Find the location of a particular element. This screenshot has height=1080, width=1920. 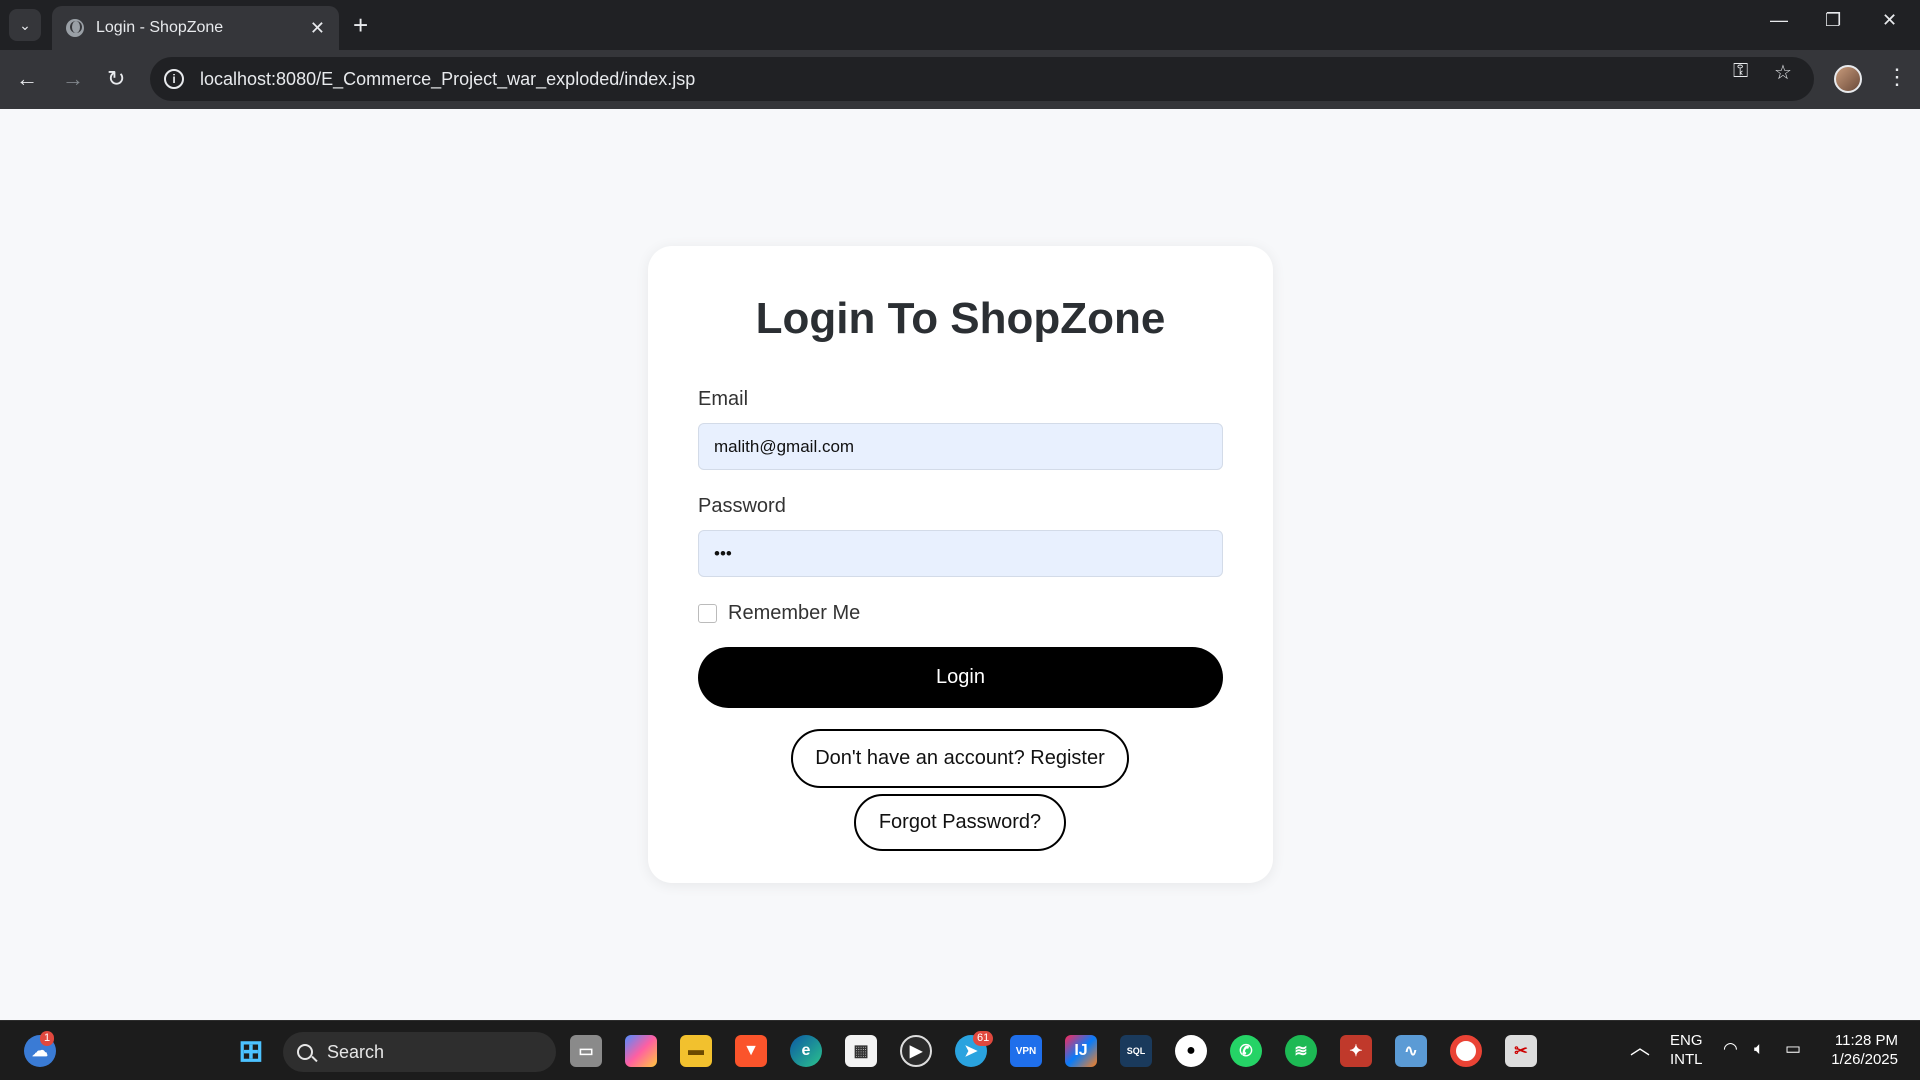

volume-icon: 🔈︎ is located at coordinates (1759, 1048).